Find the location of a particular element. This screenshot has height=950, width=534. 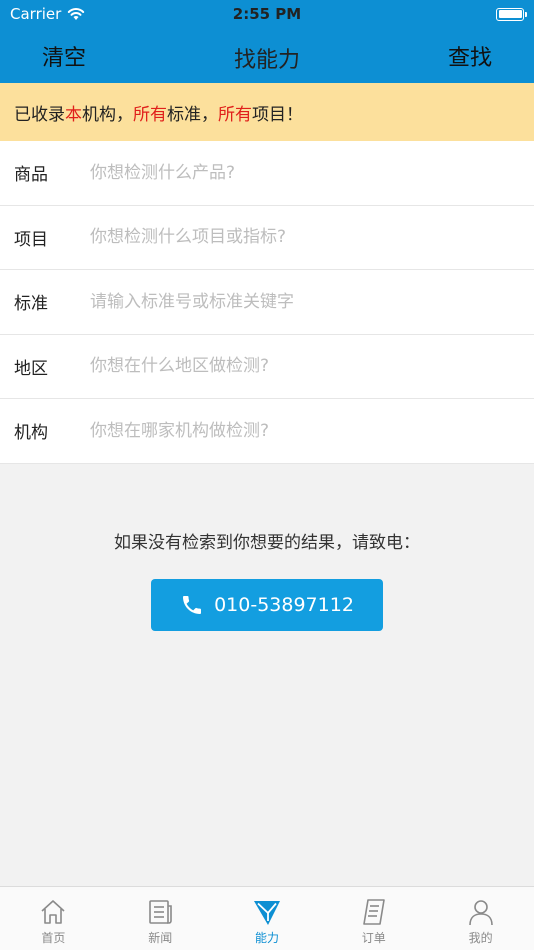

product-label: 商品 is located at coordinates (31, 175).